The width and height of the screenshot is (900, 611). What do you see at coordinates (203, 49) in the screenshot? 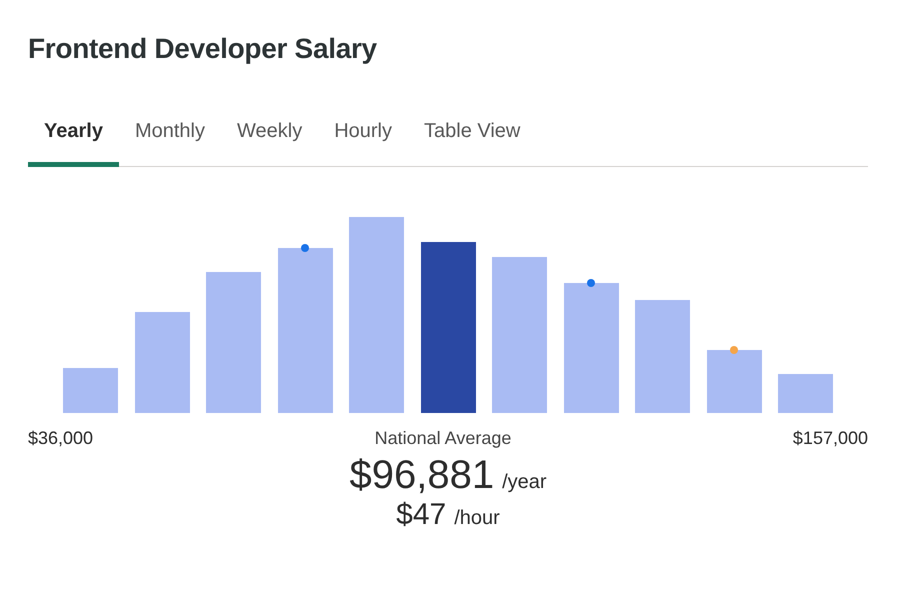
I see `page-title: Frontend Developer Salary` at bounding box center [203, 49].